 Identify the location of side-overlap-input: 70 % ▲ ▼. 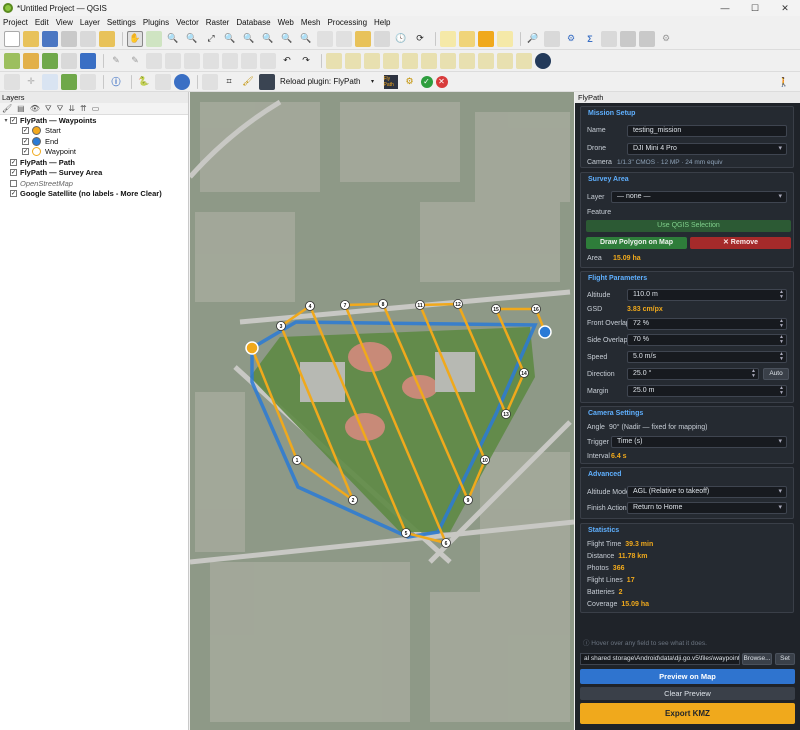
(707, 340).